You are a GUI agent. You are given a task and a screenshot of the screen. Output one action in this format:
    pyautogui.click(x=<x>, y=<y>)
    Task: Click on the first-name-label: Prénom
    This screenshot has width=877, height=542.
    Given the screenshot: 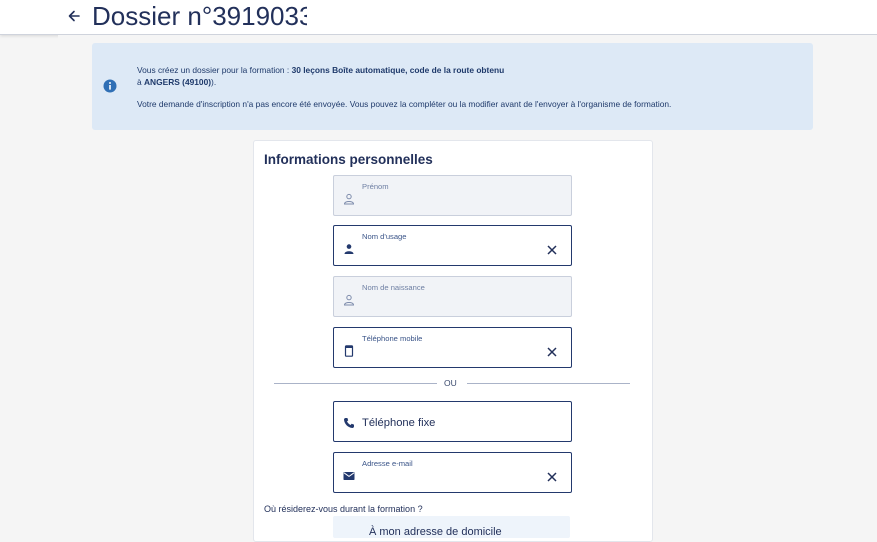 What is the action you would take?
    pyautogui.click(x=375, y=186)
    